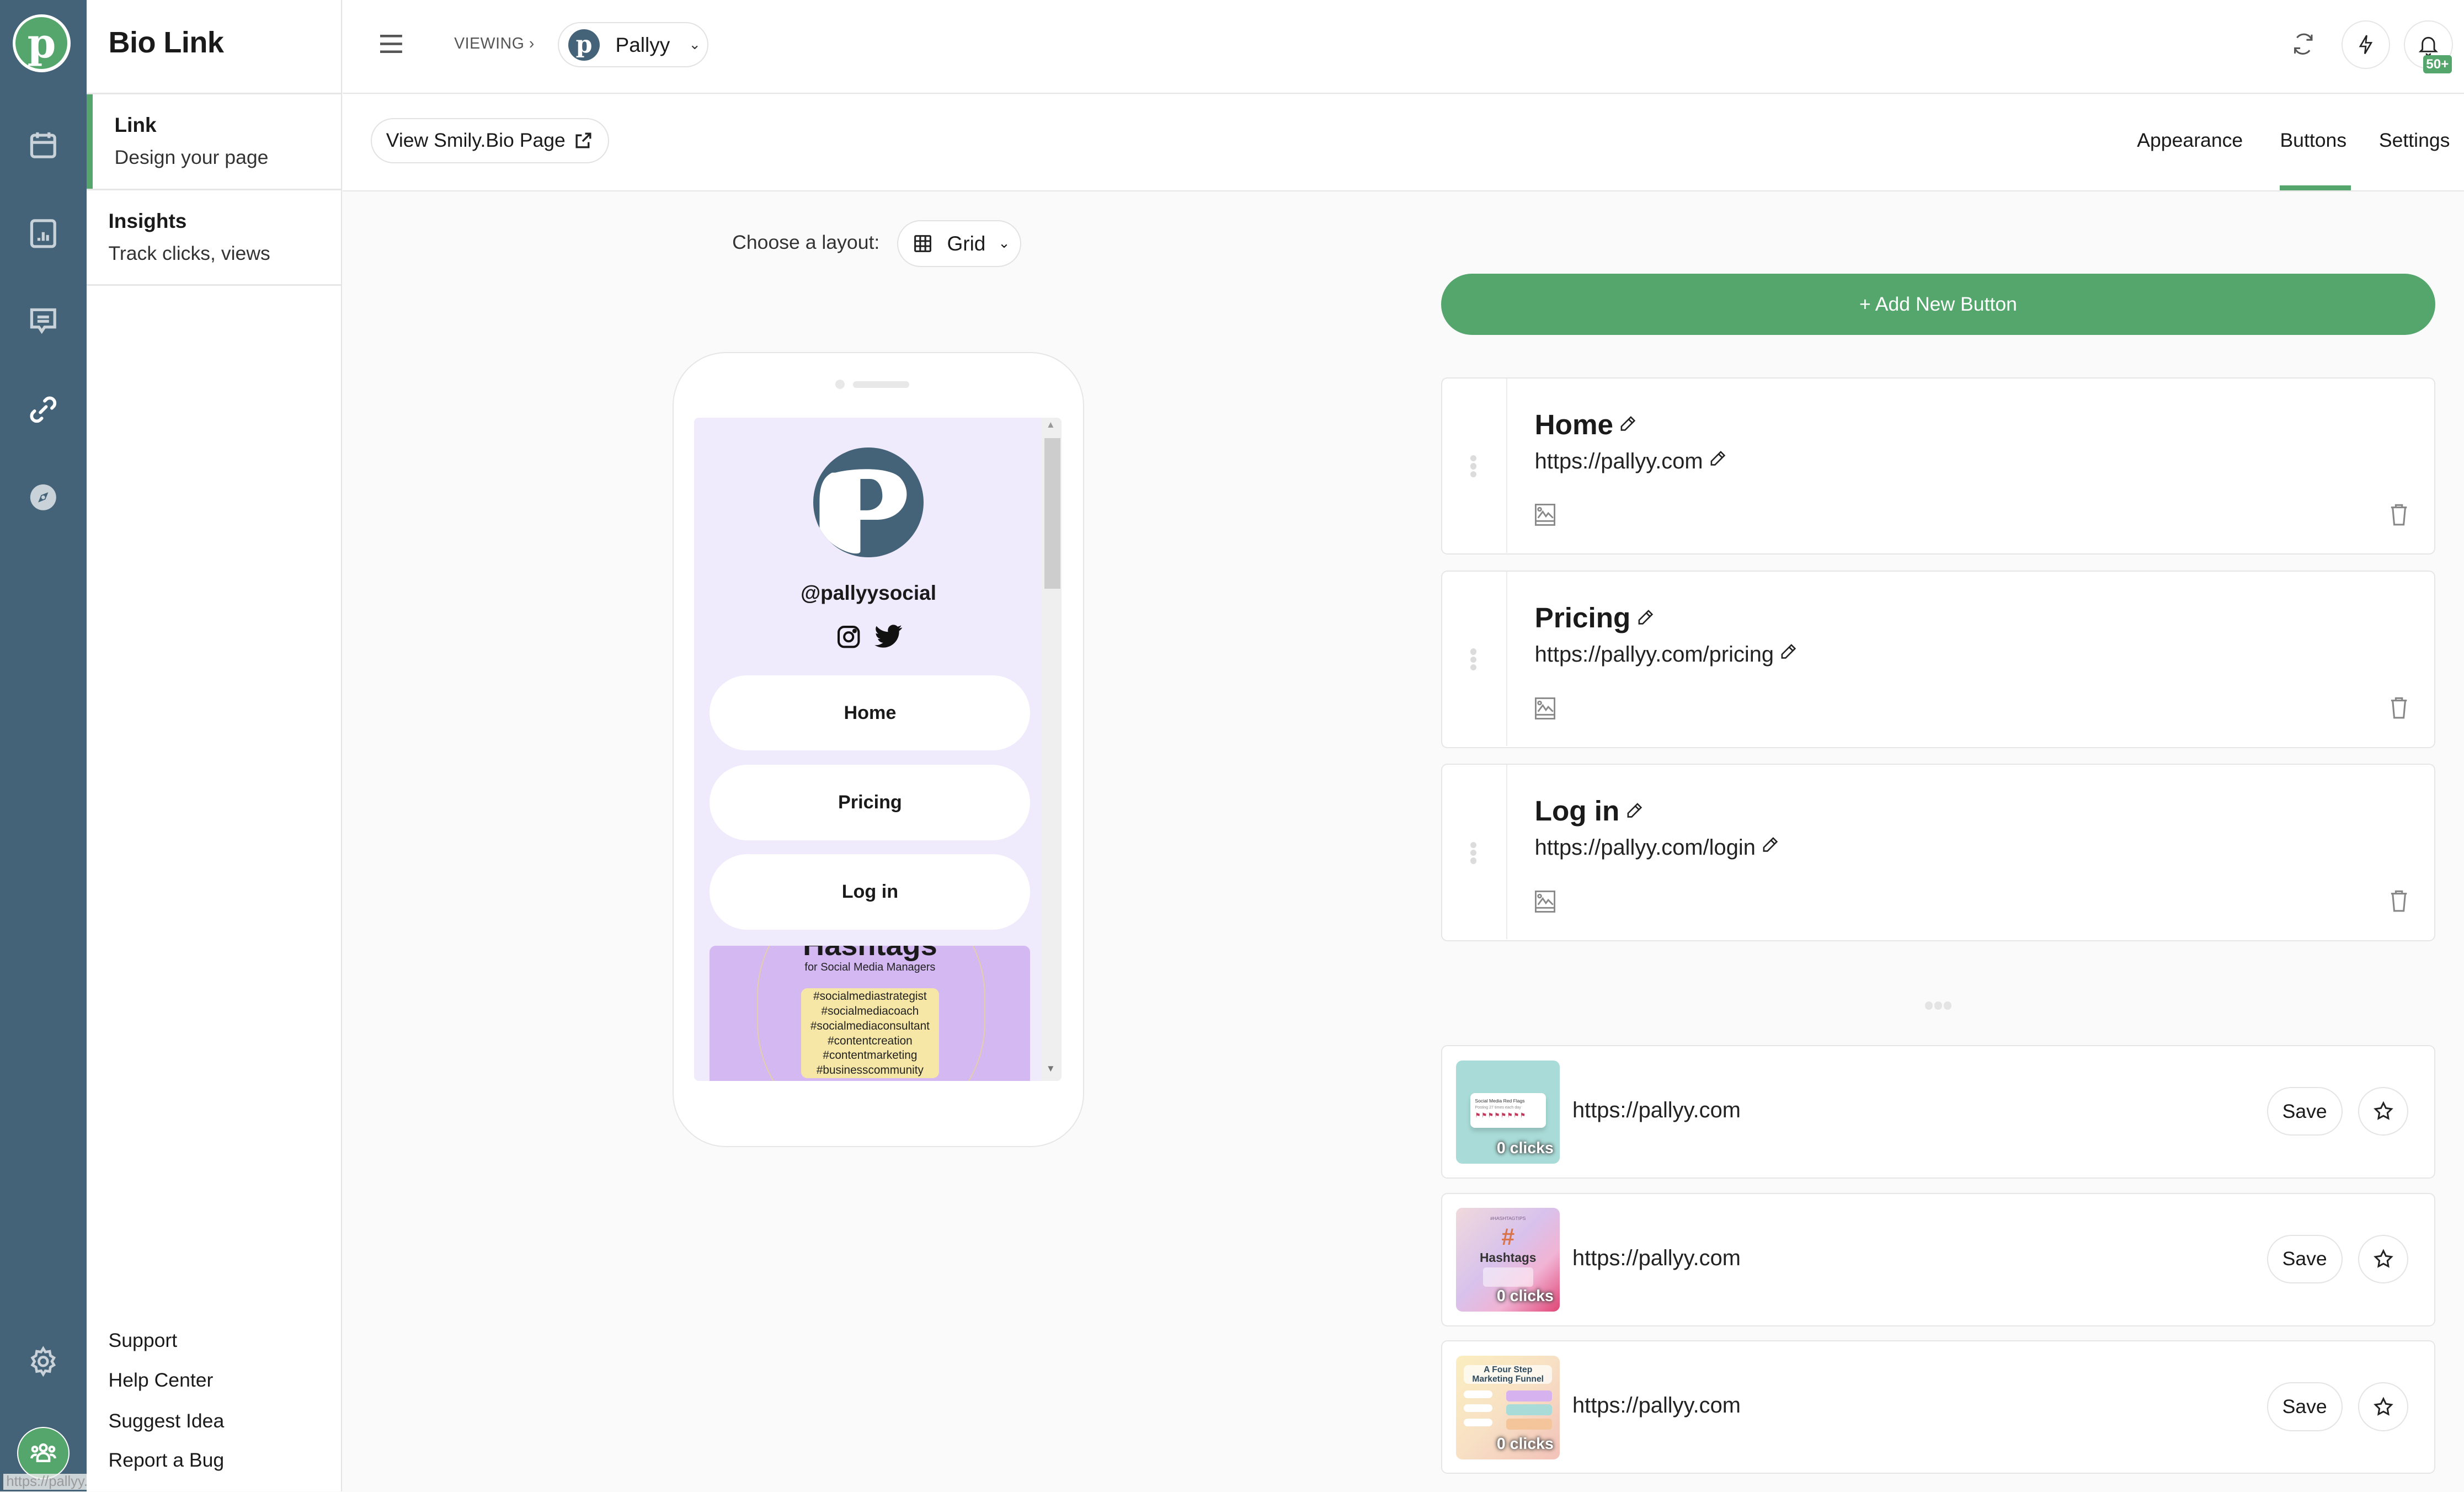  Describe the element at coordinates (166, 1460) in the screenshot. I see `report-bug-link: Report a Bug` at that location.